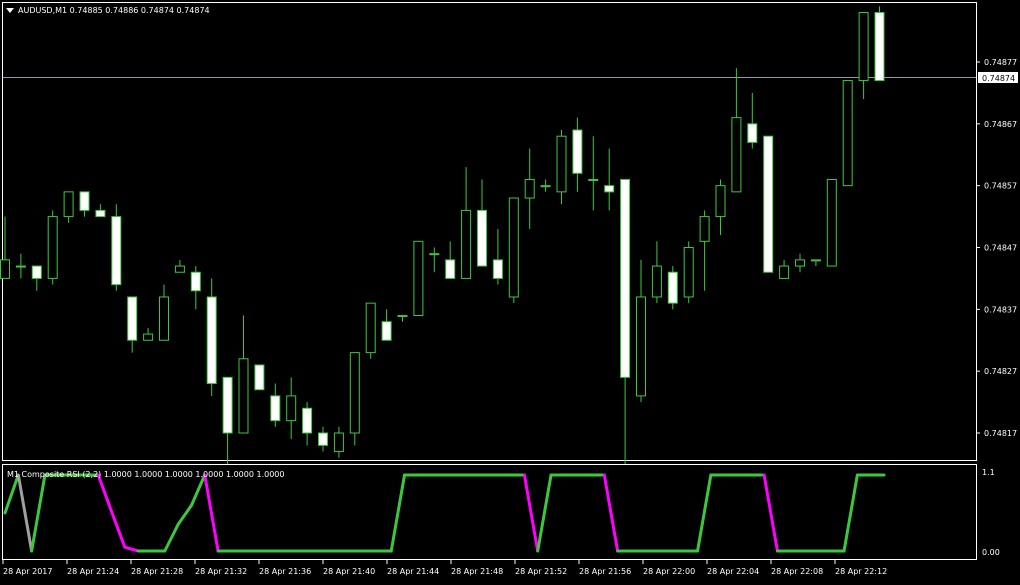  I want to click on price-label: 0.74867, so click(1000, 124).